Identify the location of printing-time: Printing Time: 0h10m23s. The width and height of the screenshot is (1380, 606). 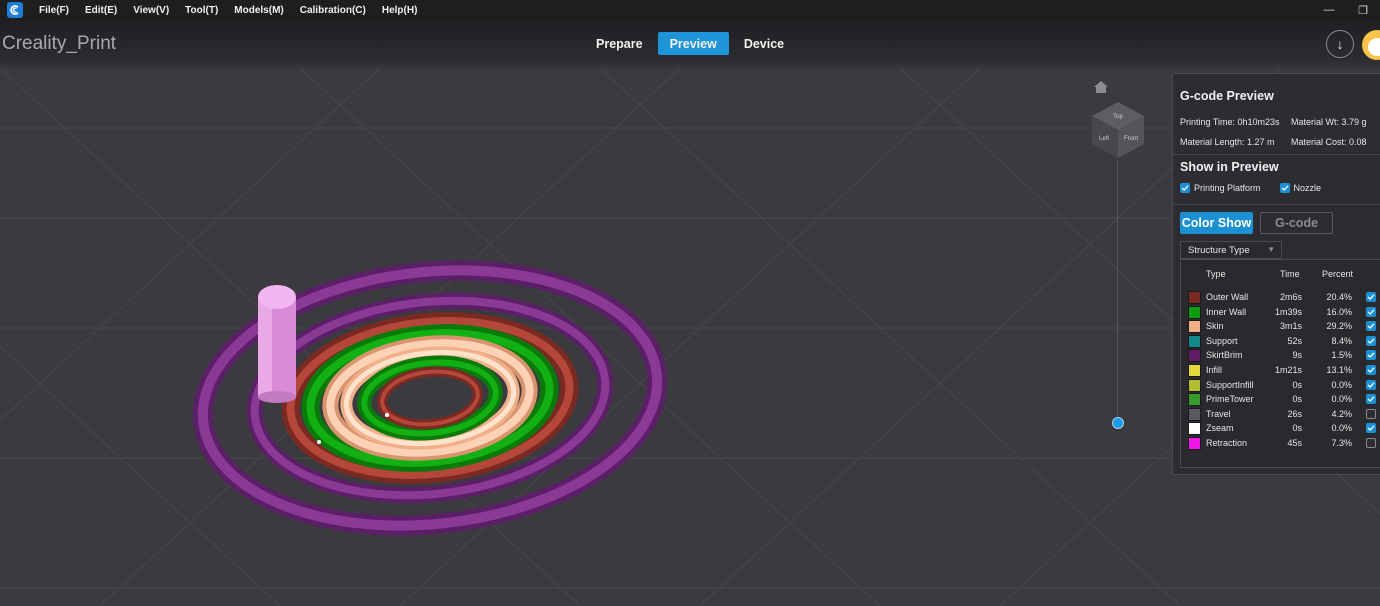
(1230, 122).